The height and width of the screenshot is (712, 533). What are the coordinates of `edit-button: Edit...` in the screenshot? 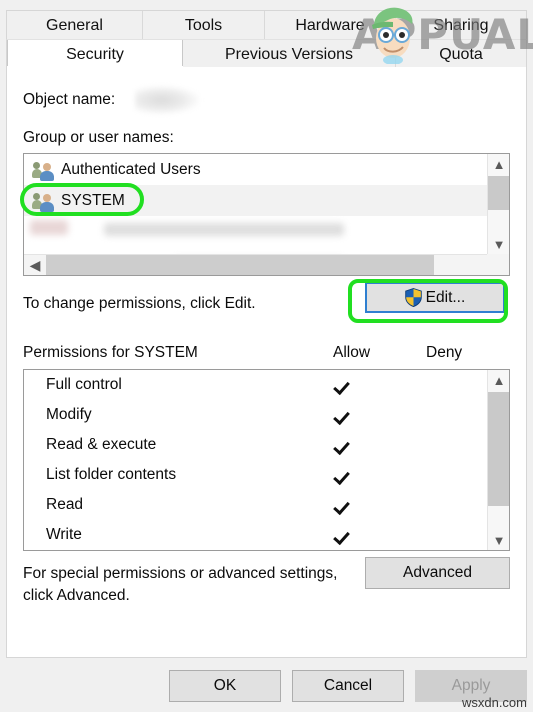 It's located at (435, 297).